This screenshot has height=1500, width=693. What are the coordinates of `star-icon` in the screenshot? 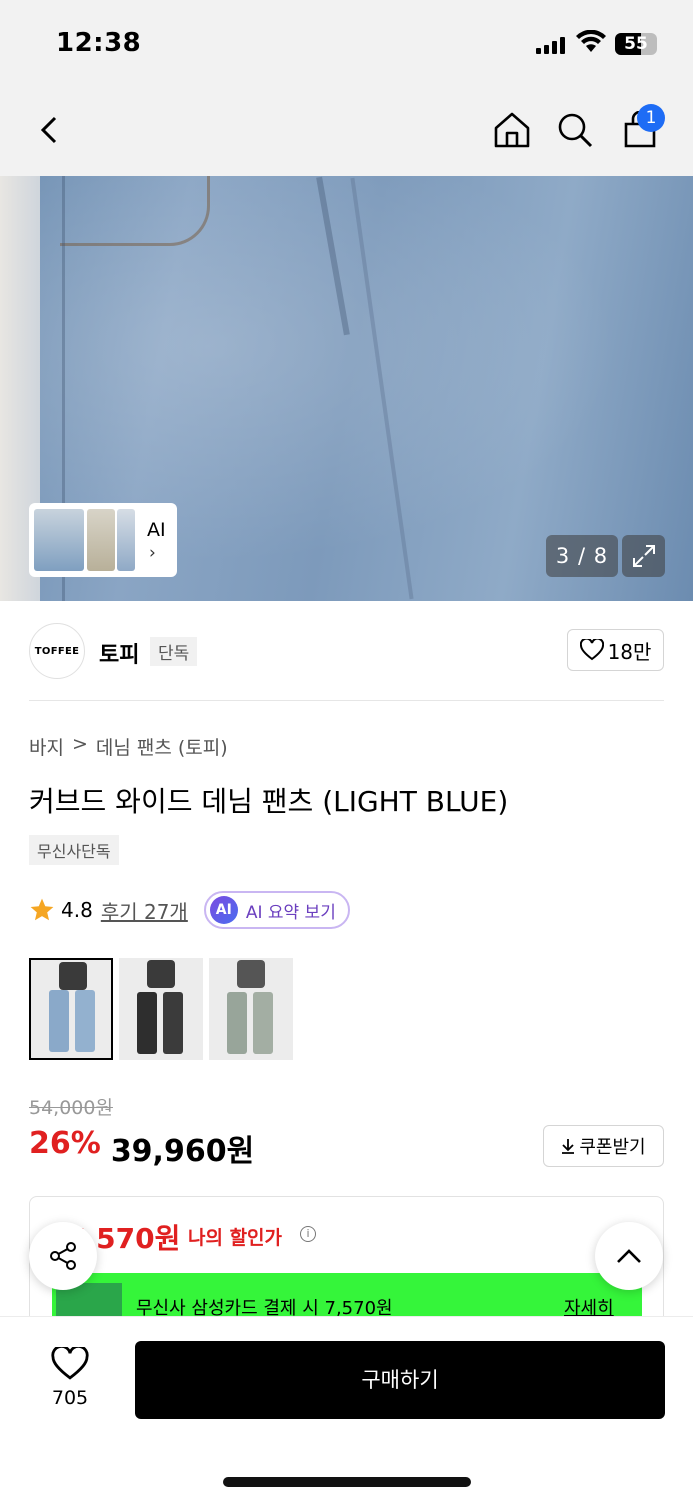 It's located at (42, 909).